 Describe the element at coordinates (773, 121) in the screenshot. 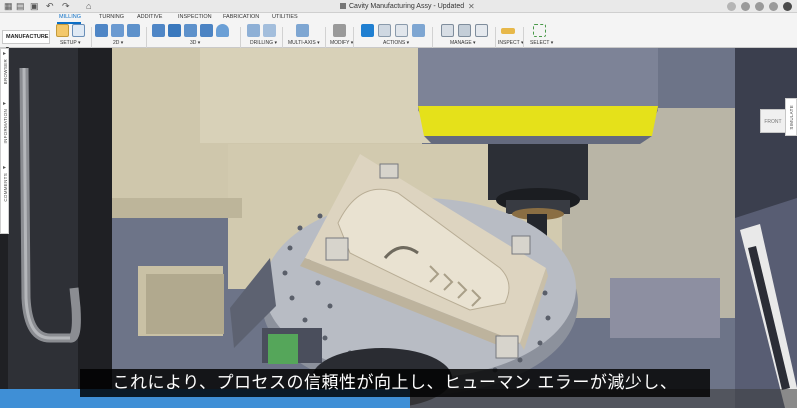

I see `view-cube: FRONT` at that location.